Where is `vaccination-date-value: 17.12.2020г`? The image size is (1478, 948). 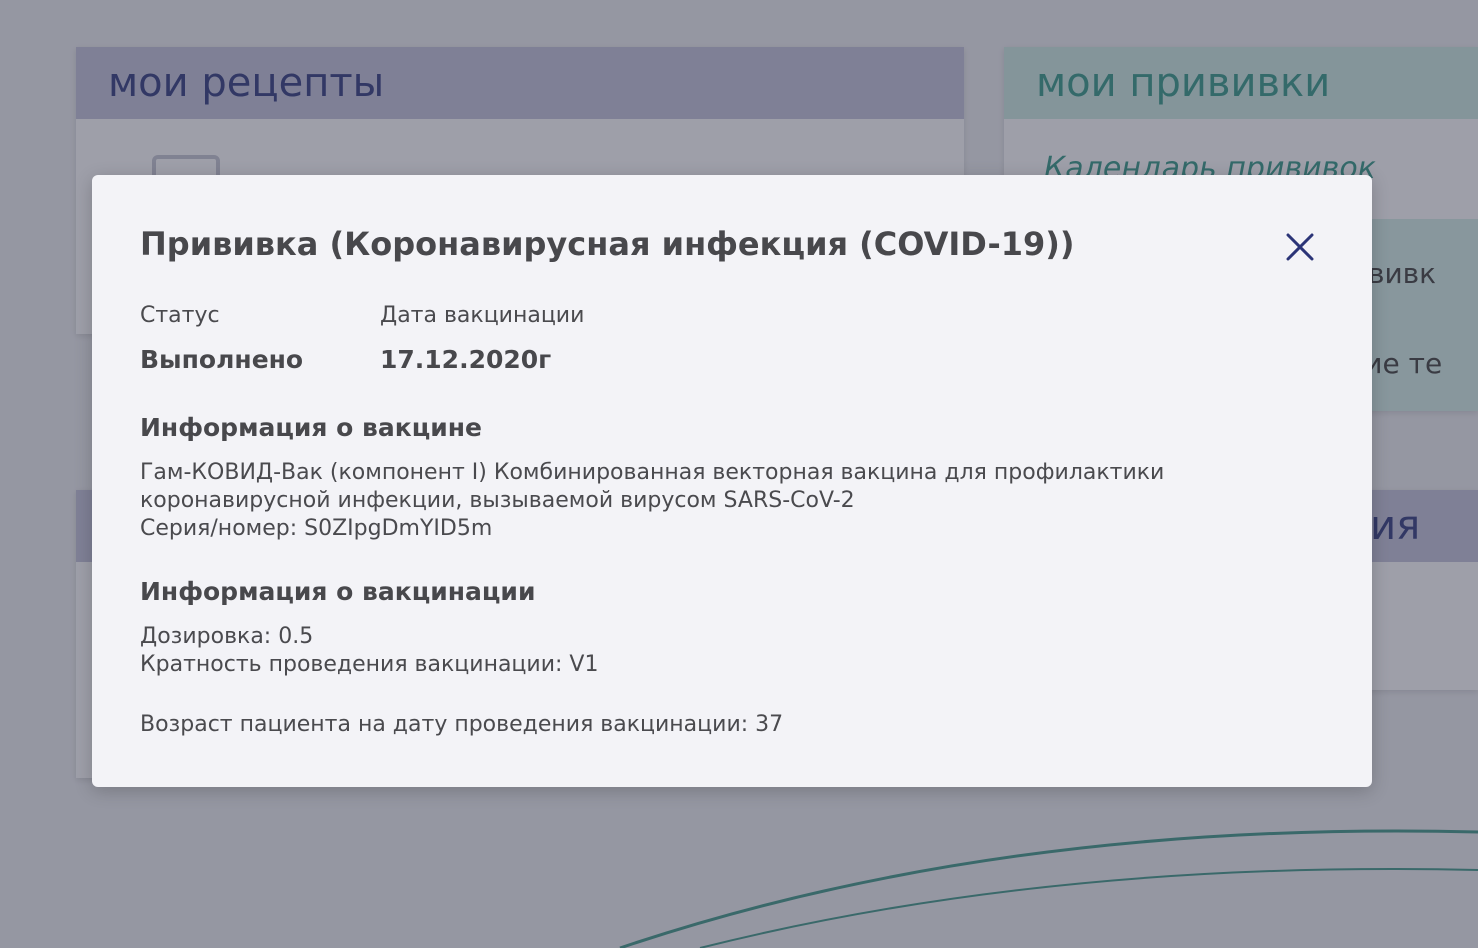 vaccination-date-value: 17.12.2020г is located at coordinates (466, 359).